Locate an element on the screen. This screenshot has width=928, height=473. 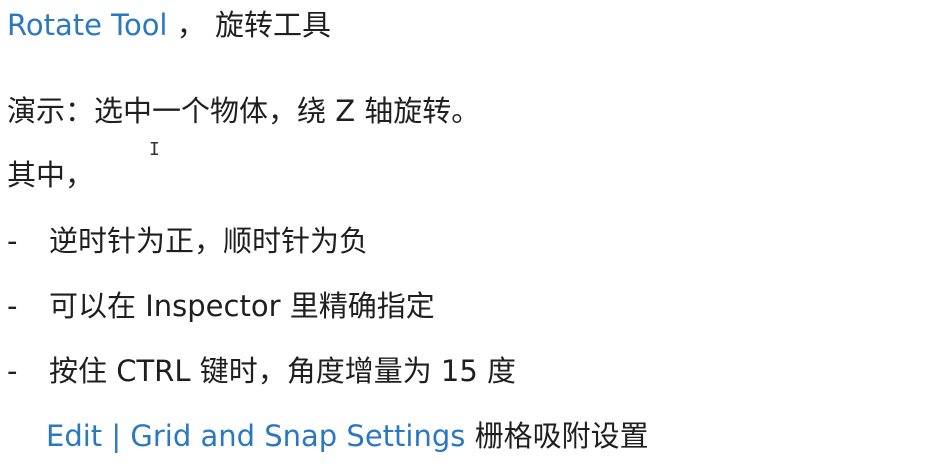
text-cursor-icon: I is located at coordinates (154, 149).